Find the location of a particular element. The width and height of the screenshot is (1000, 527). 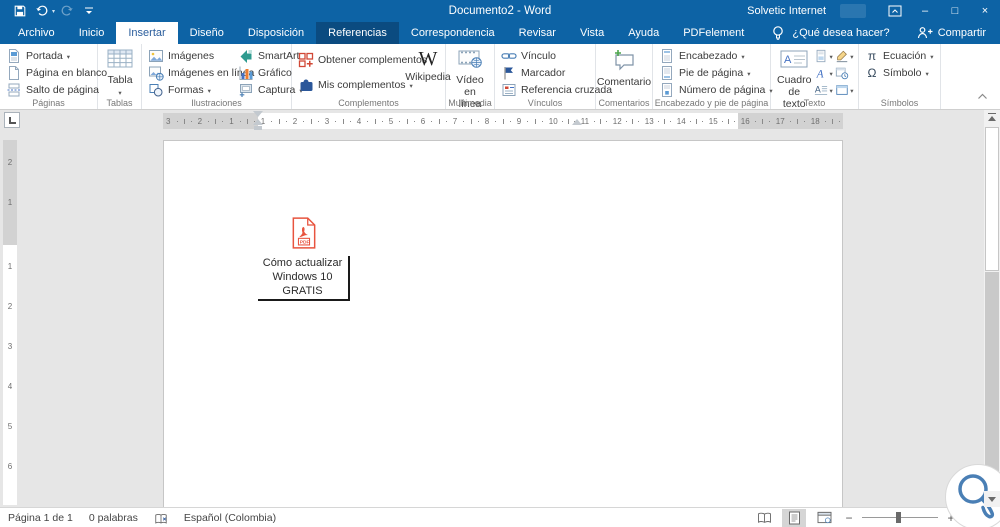

group-comentarios: Comentario Comentarios is located at coordinates (624, 76).